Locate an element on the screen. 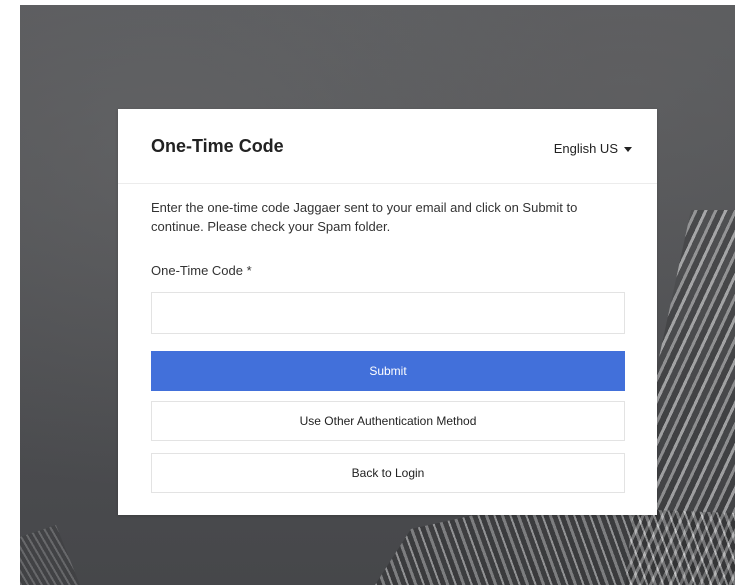  card-header: One-Time Code English US is located at coordinates (387, 146).